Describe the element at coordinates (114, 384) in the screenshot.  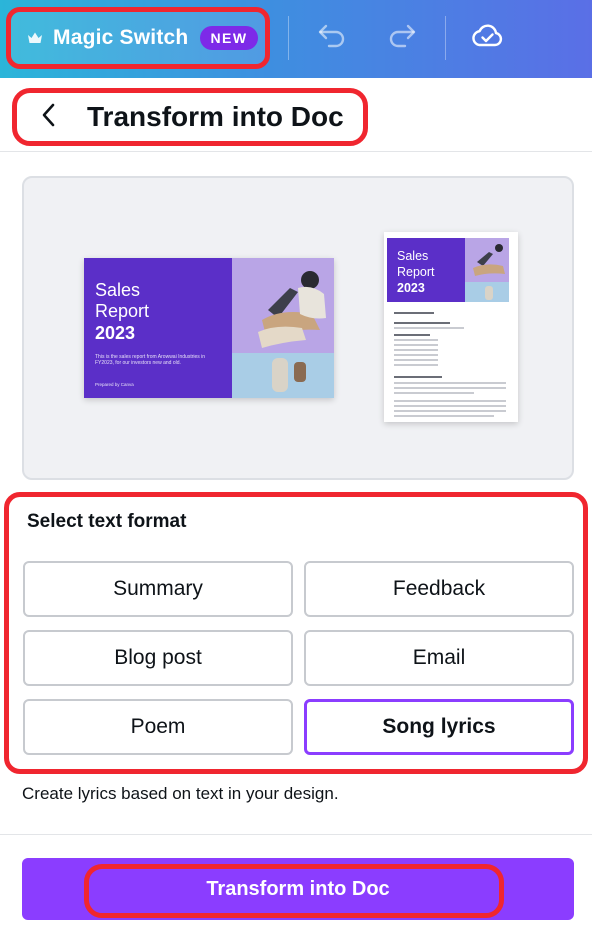
I see `slide-byline: Prepared by Canva` at that location.